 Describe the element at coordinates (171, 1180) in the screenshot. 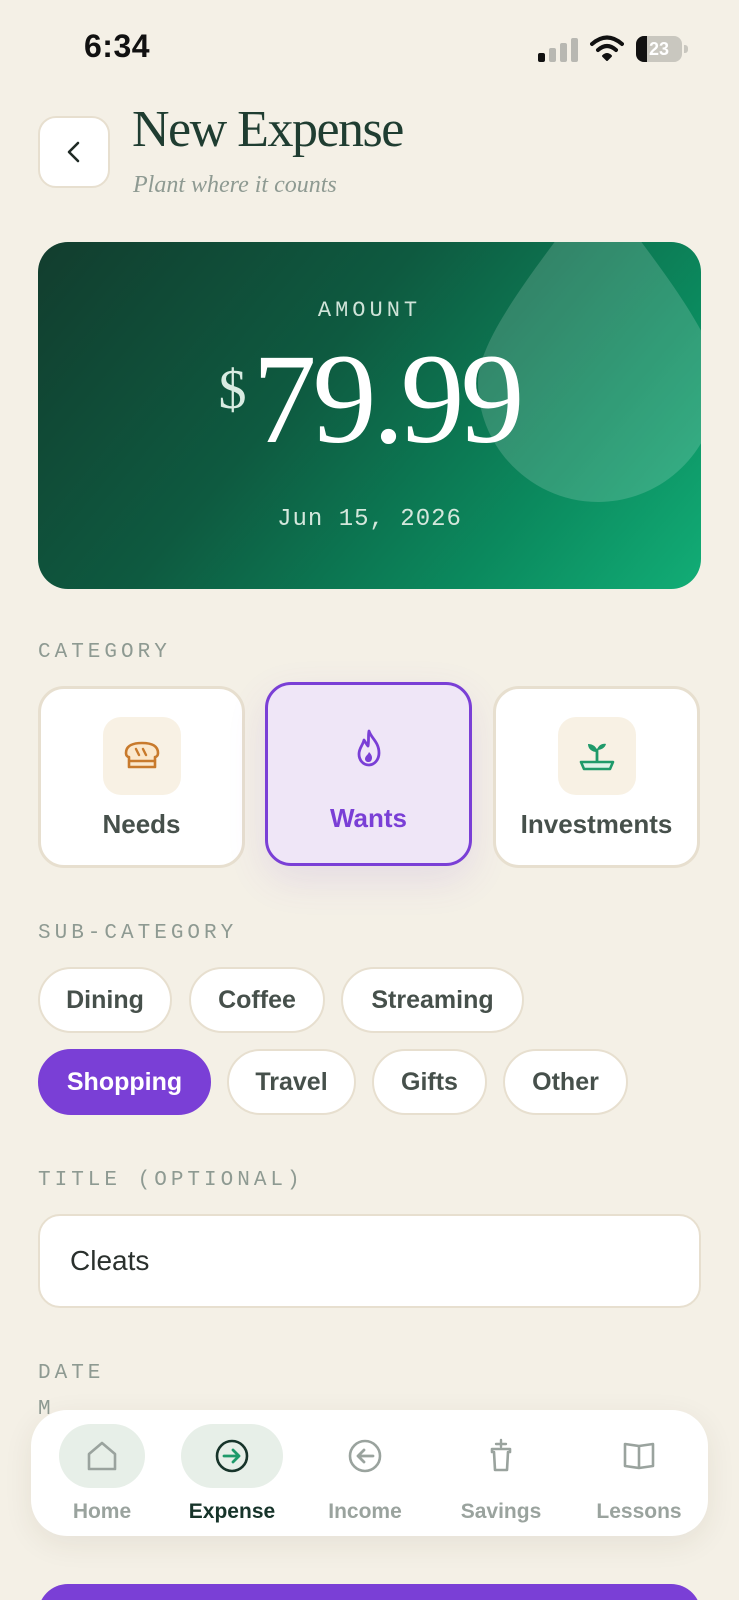

I see `title-field-label: TITLE (OPTIONAL)` at that location.